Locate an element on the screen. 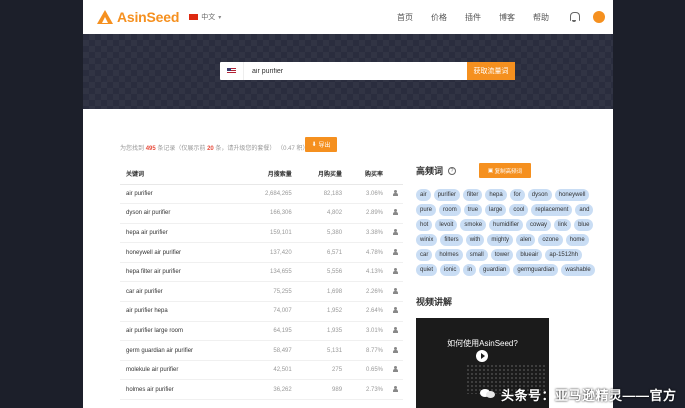 The image size is (685, 408). keyword-tag: tower is located at coordinates (502, 255).